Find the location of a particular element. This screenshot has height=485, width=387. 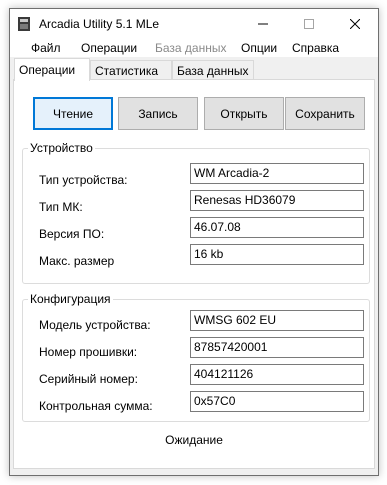

menu-operations: Операции is located at coordinates (109, 48).